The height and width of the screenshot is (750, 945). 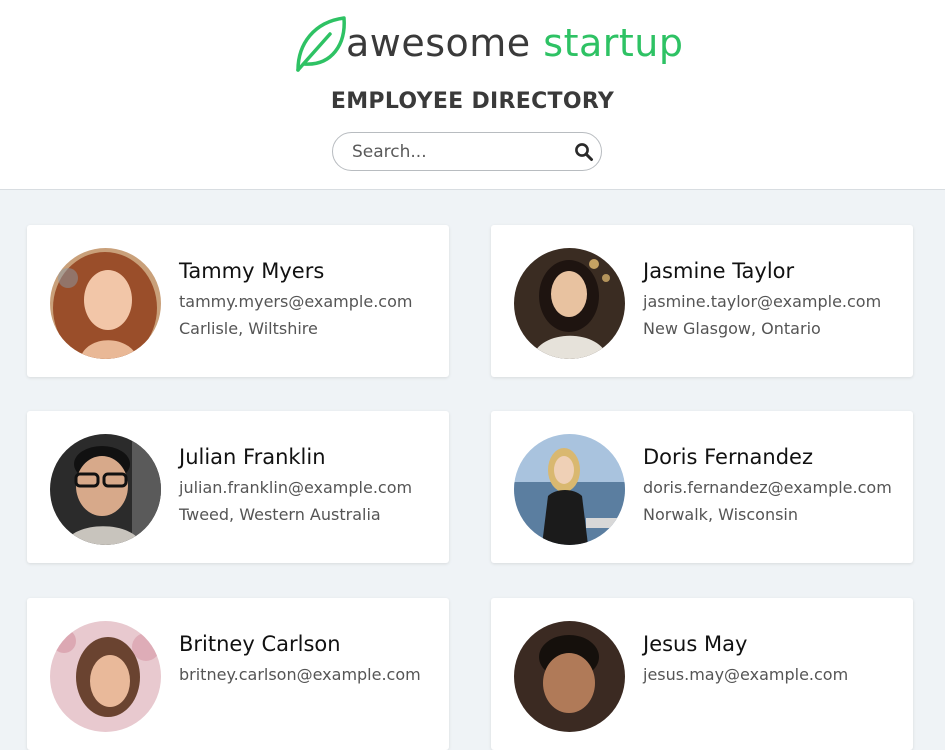 I want to click on employee-card: Jesus May jesus.may@example.com, so click(x=702, y=674).